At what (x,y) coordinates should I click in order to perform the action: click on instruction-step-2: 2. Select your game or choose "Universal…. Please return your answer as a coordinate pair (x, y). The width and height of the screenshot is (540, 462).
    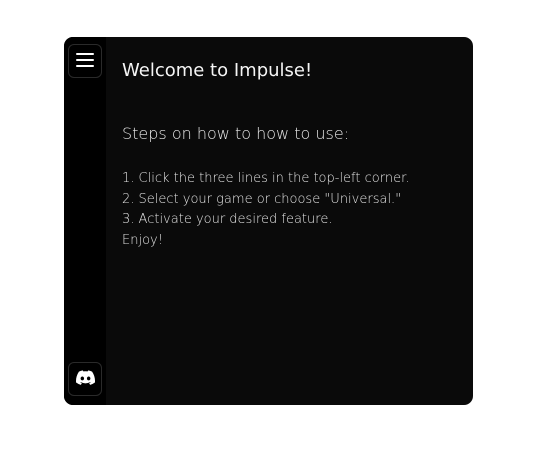
    Looking at the image, I should click on (262, 199).